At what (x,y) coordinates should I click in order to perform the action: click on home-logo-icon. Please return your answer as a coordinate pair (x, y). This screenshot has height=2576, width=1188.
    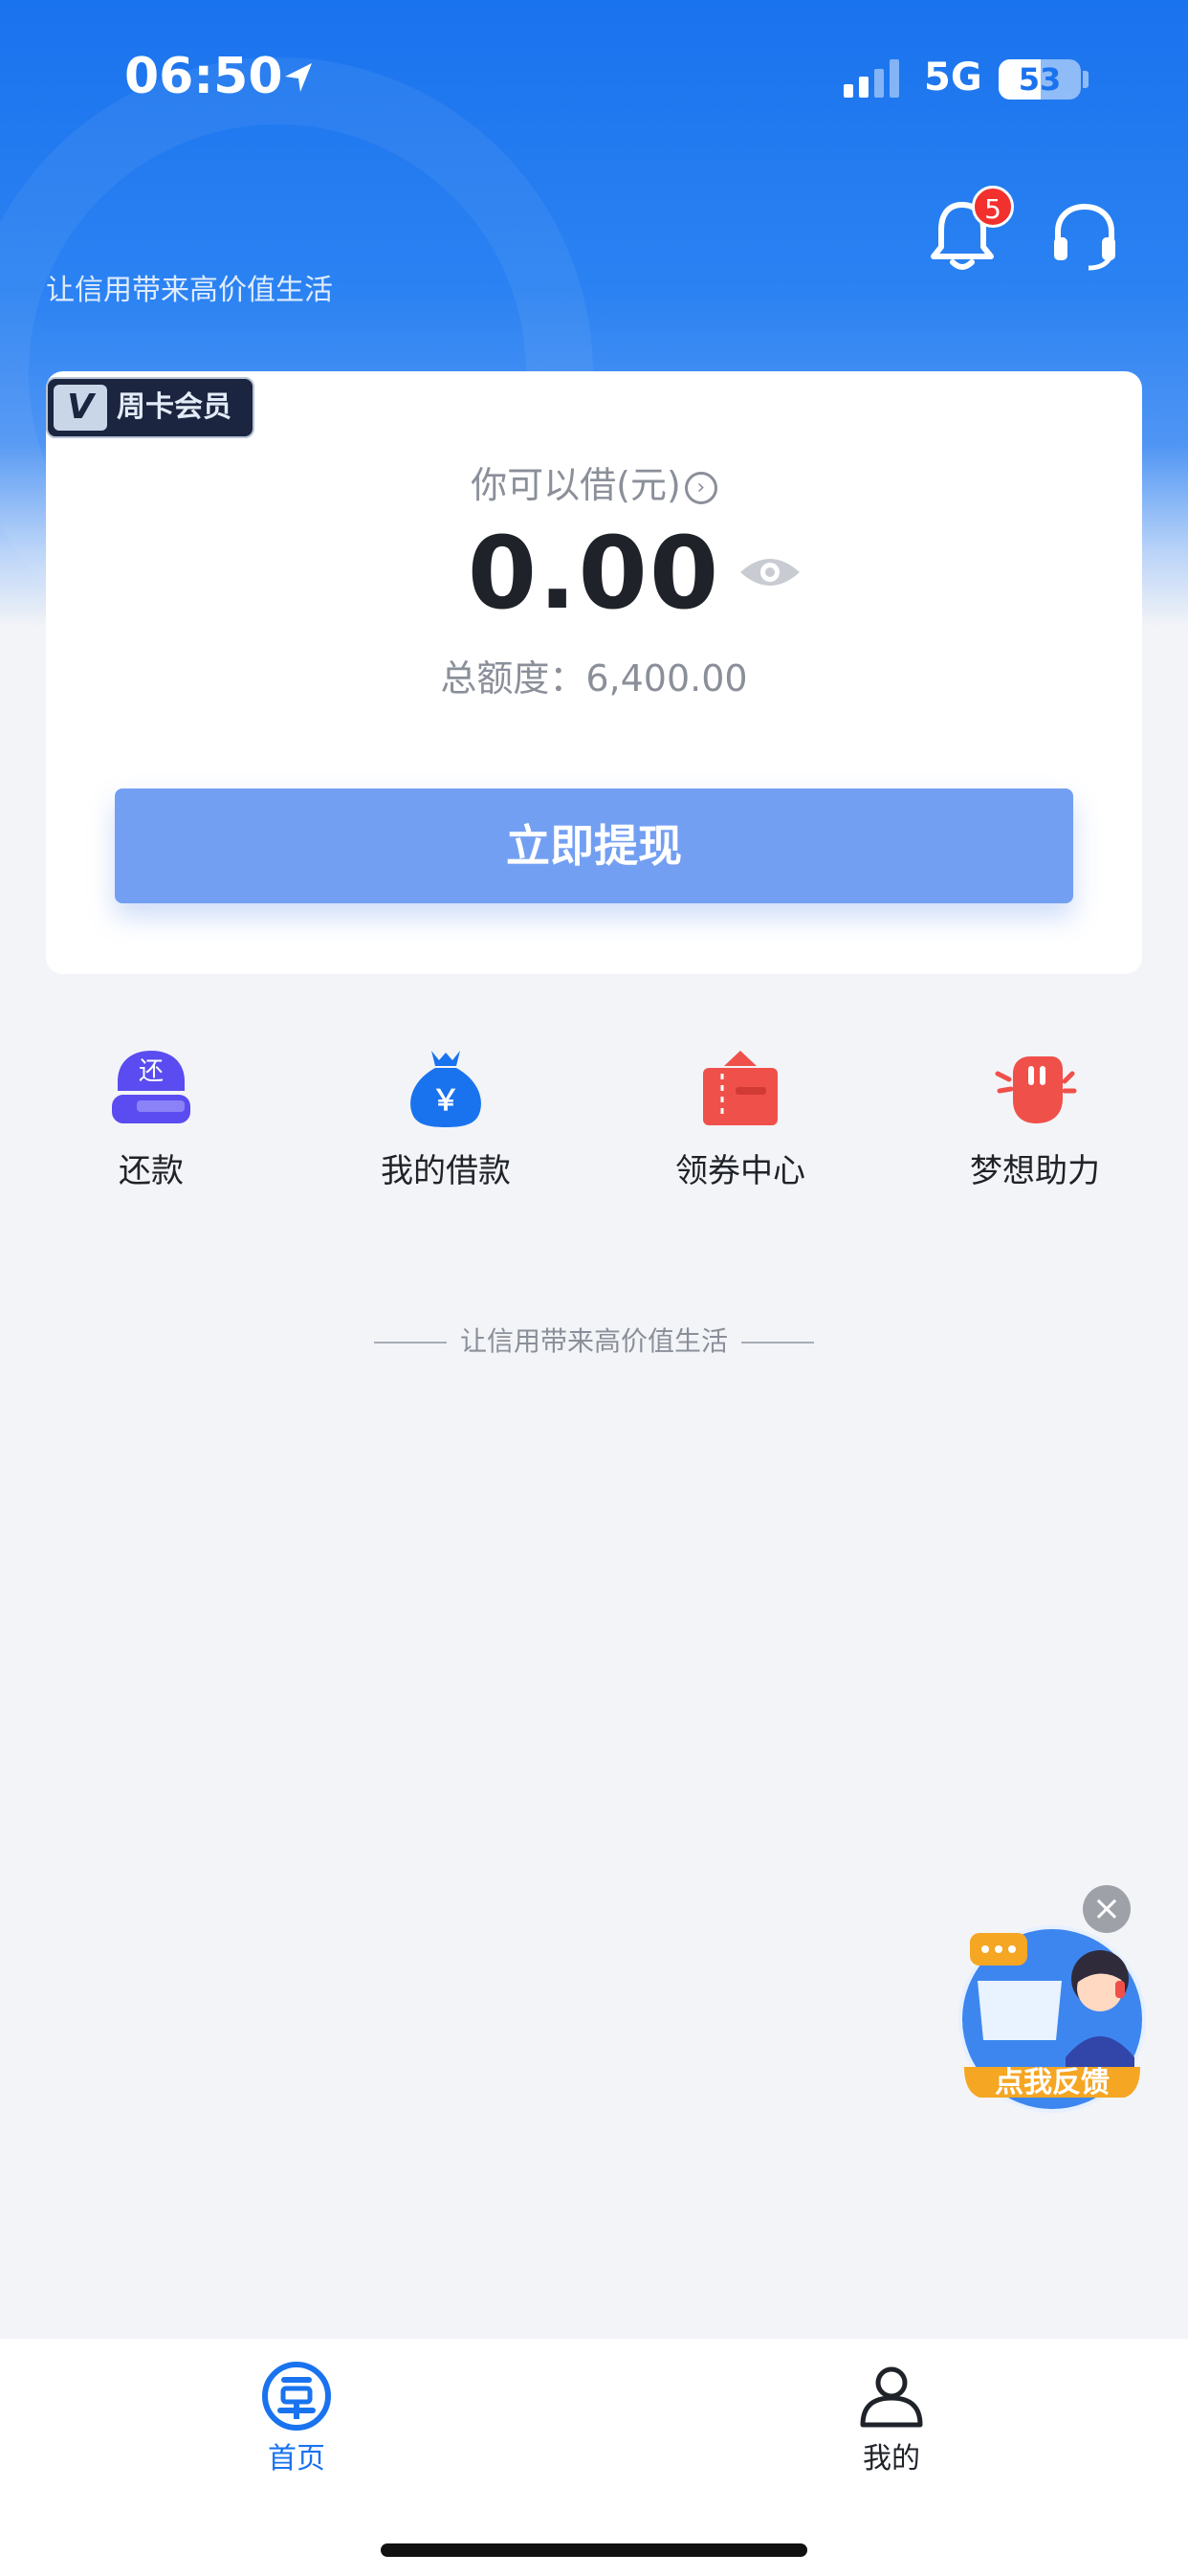
    Looking at the image, I should click on (296, 2396).